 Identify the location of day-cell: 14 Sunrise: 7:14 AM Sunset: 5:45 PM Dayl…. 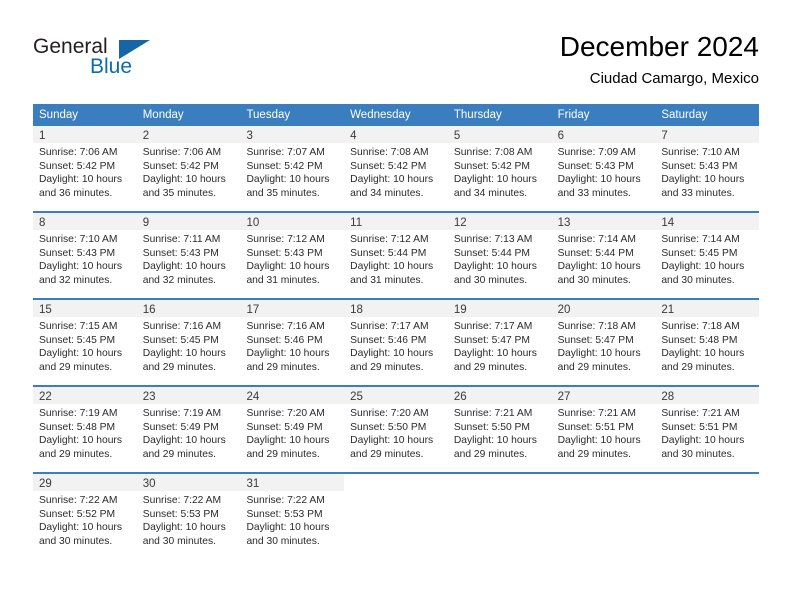
(707, 255).